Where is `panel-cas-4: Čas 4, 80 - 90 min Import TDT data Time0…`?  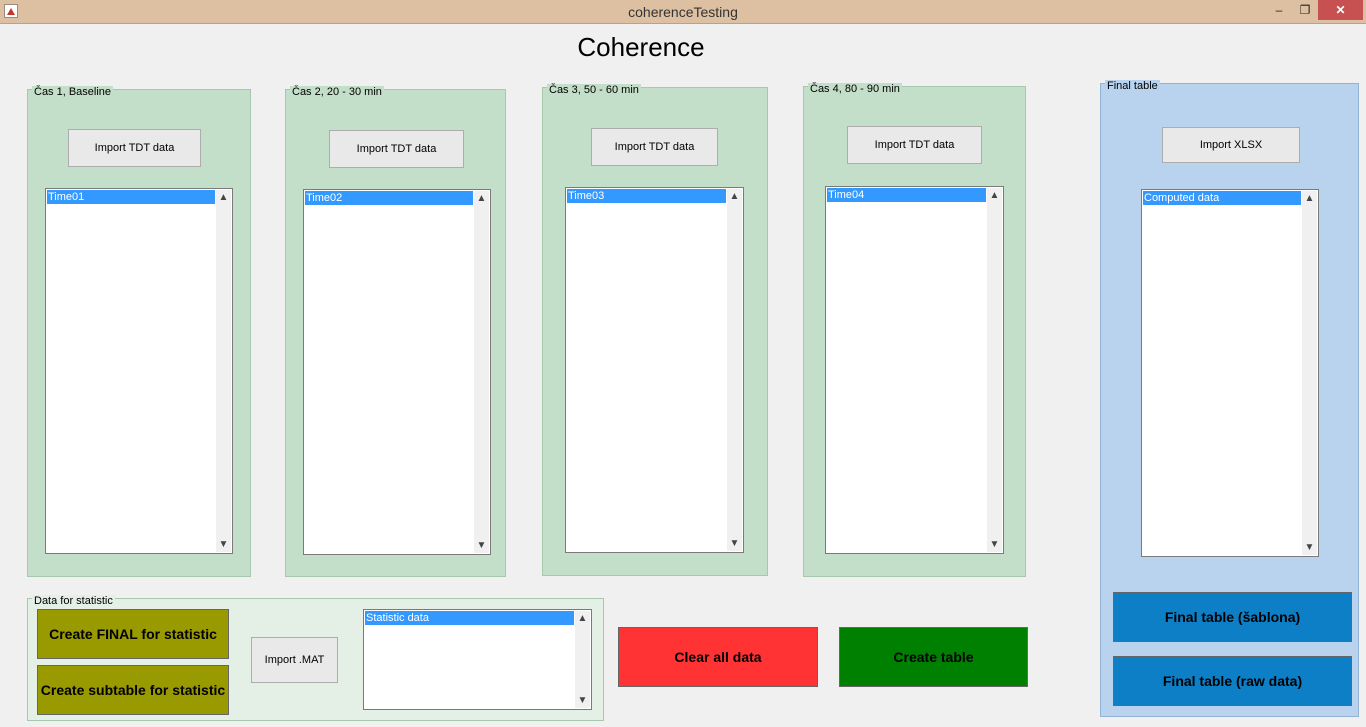 panel-cas-4: Čas 4, 80 - 90 min Import TDT data Time0… is located at coordinates (914, 330).